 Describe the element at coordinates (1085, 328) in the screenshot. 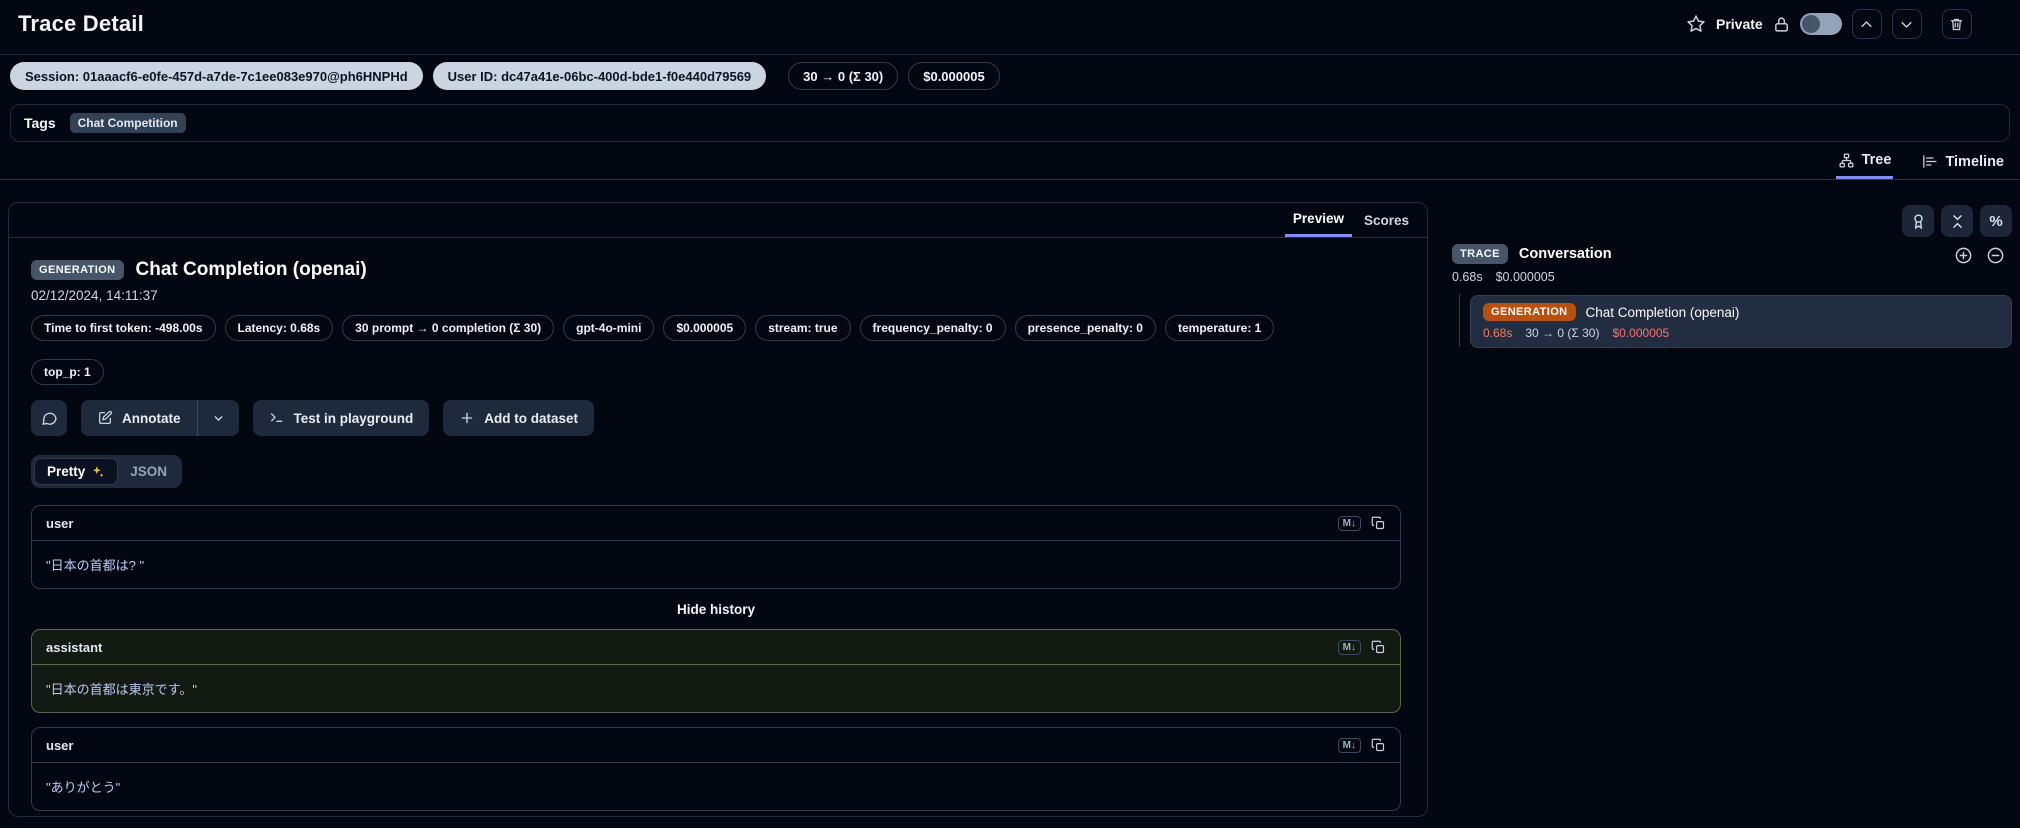

I see `presence-penalty-badge: presence_penalty: 0` at that location.